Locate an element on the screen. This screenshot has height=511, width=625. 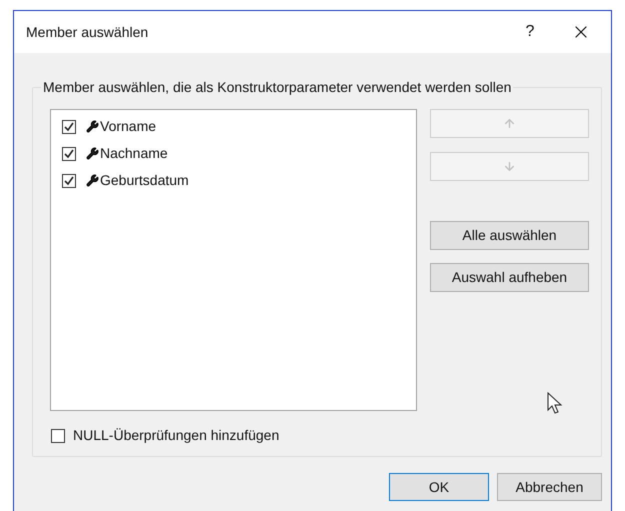
ok-button: OK is located at coordinates (439, 487).